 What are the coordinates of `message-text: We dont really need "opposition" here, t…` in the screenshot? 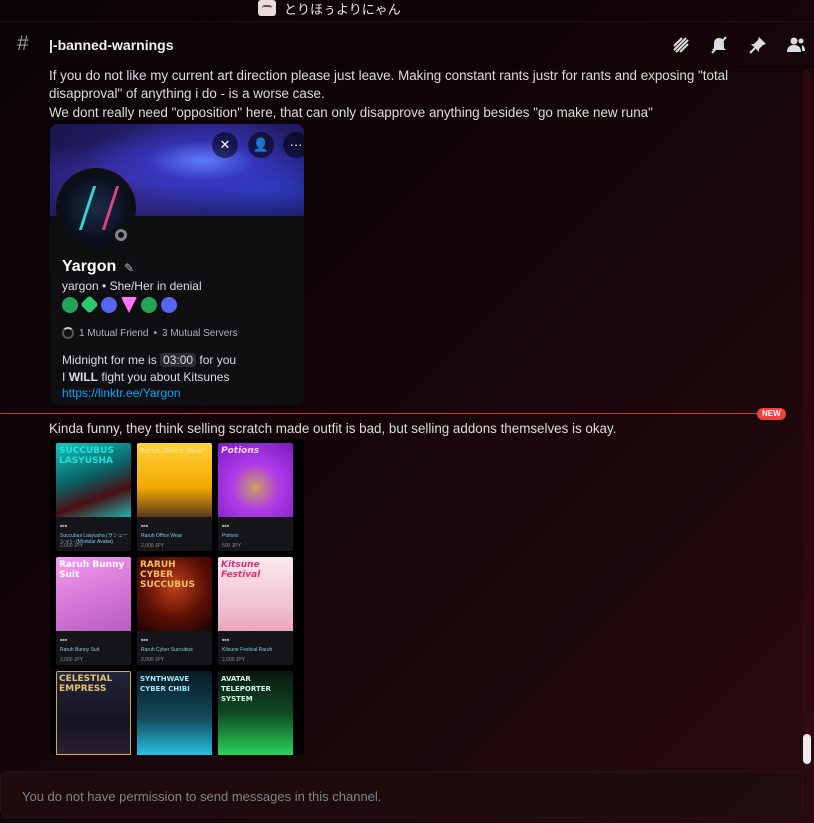 It's located at (351, 112).